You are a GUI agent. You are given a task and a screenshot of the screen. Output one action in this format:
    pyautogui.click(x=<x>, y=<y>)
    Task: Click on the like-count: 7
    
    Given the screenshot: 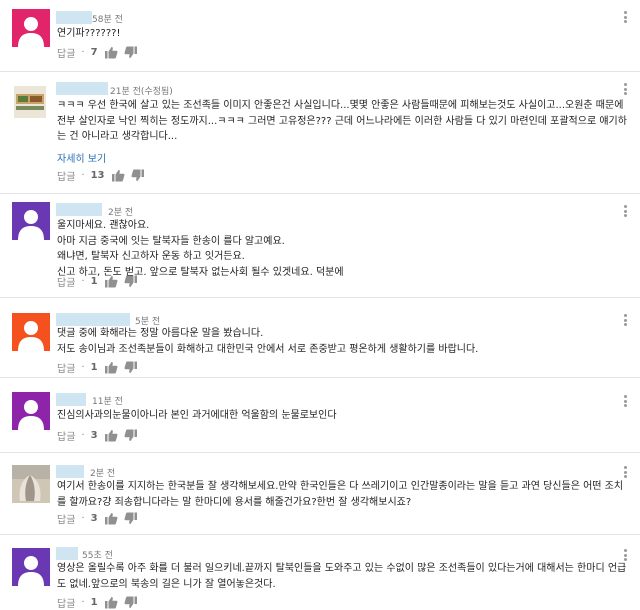 What is the action you would take?
    pyautogui.click(x=94, y=52)
    